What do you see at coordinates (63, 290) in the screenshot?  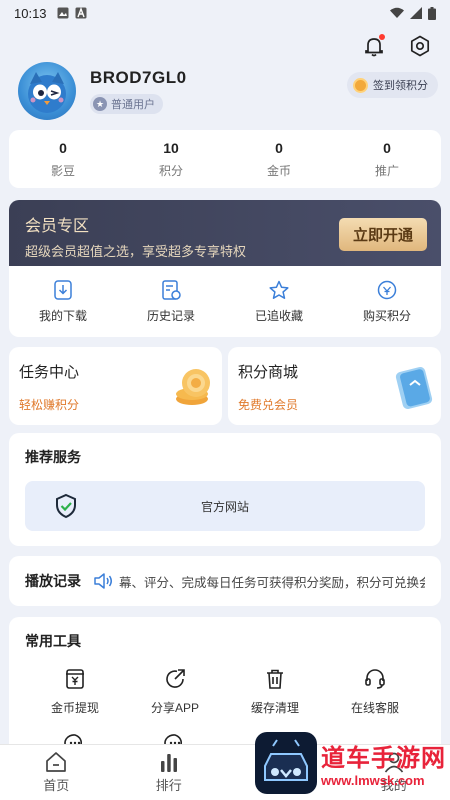 I see `download-icon` at bounding box center [63, 290].